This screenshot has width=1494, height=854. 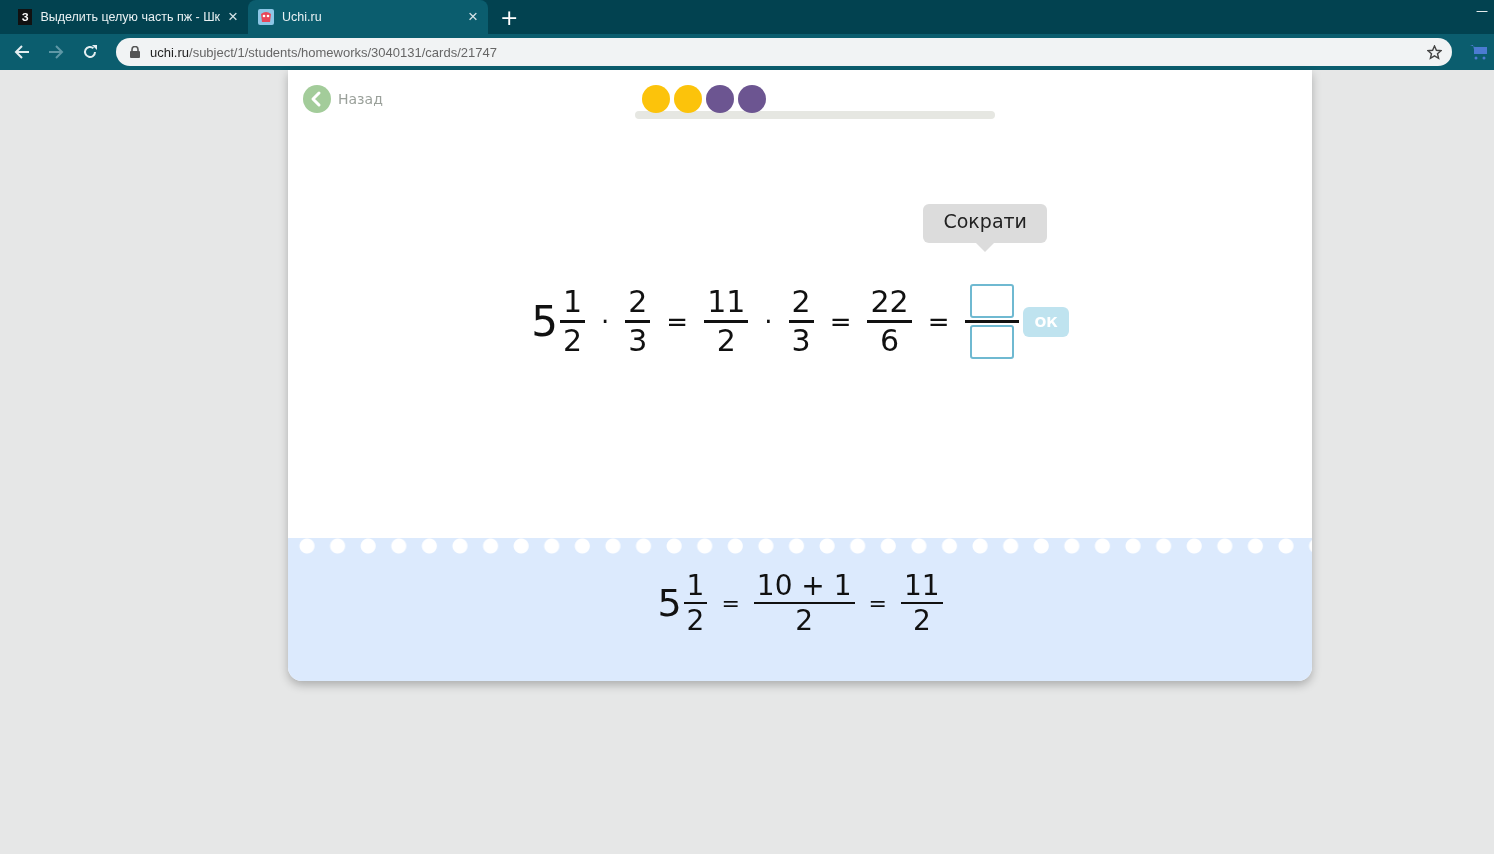 What do you see at coordinates (992, 301) in the screenshot?
I see `numerator-input` at bounding box center [992, 301].